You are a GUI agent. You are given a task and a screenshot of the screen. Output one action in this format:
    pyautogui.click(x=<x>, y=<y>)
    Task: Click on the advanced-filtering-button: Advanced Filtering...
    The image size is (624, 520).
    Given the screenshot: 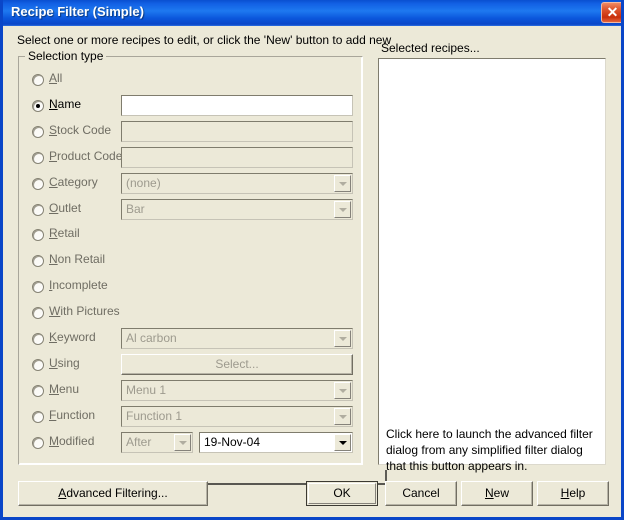 What is the action you would take?
    pyautogui.click(x=113, y=493)
    